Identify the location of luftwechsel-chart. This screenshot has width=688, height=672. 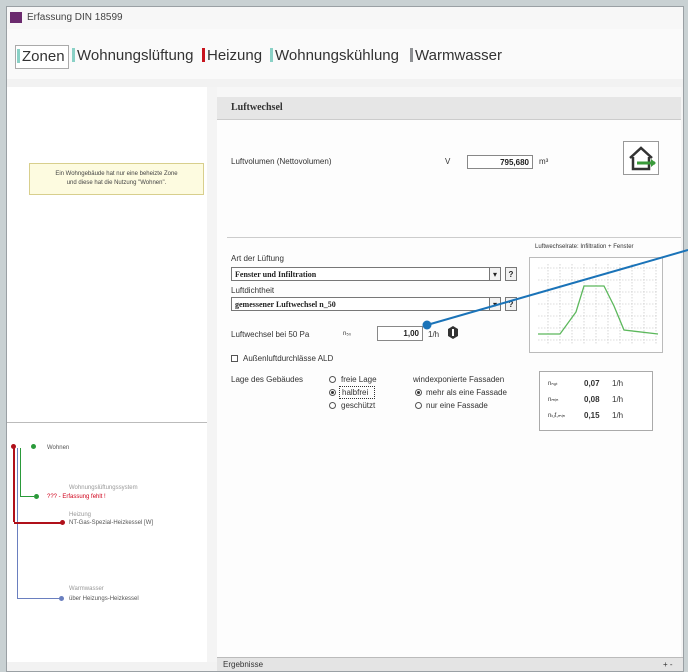
(596, 305).